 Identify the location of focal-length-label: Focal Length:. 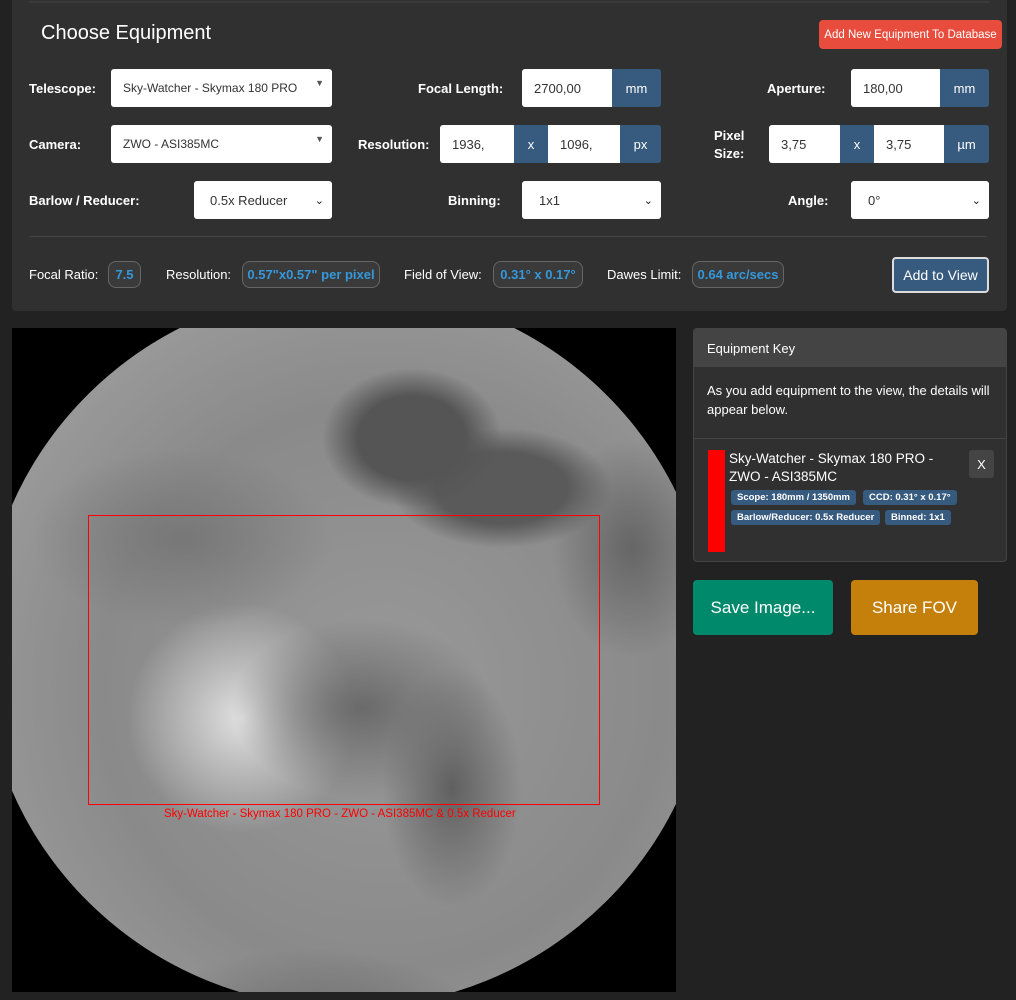
(461, 88).